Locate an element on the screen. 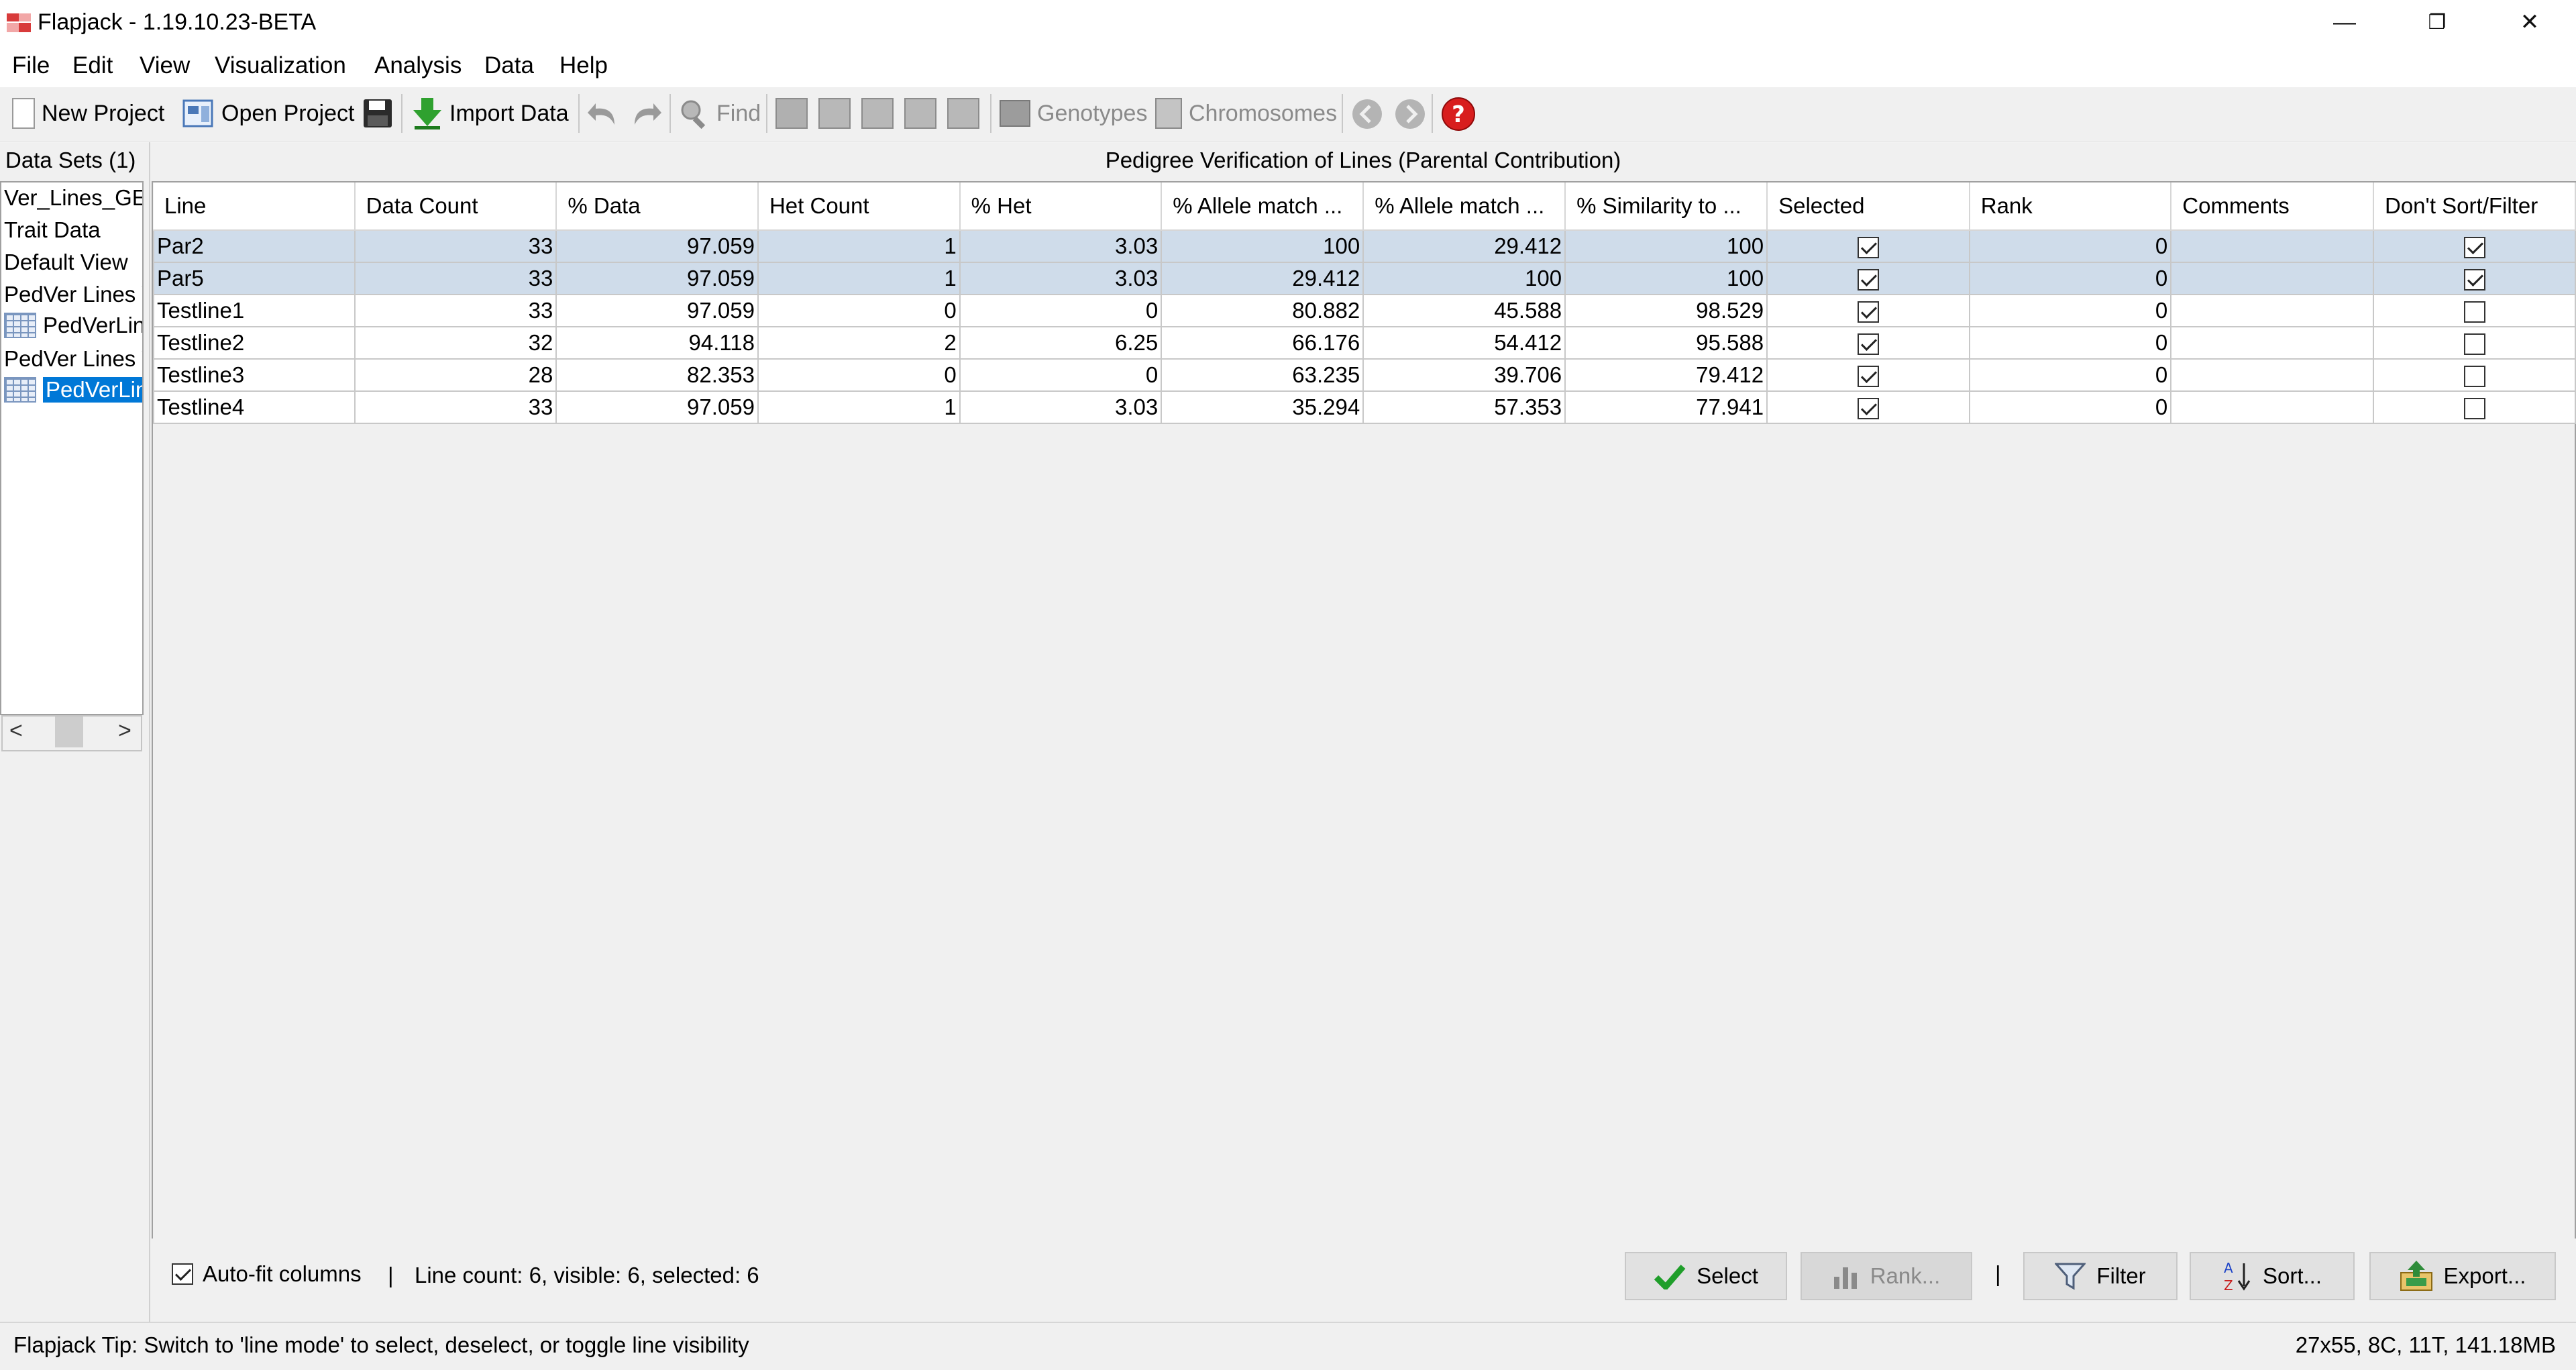  cell-data-count: 33 is located at coordinates (455, 407).